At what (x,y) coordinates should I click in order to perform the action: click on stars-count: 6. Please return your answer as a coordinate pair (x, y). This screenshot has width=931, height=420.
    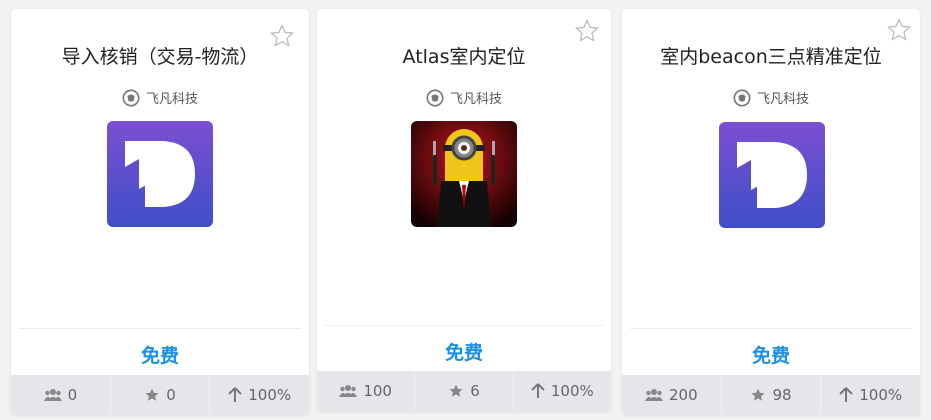
    Looking at the image, I should click on (475, 391).